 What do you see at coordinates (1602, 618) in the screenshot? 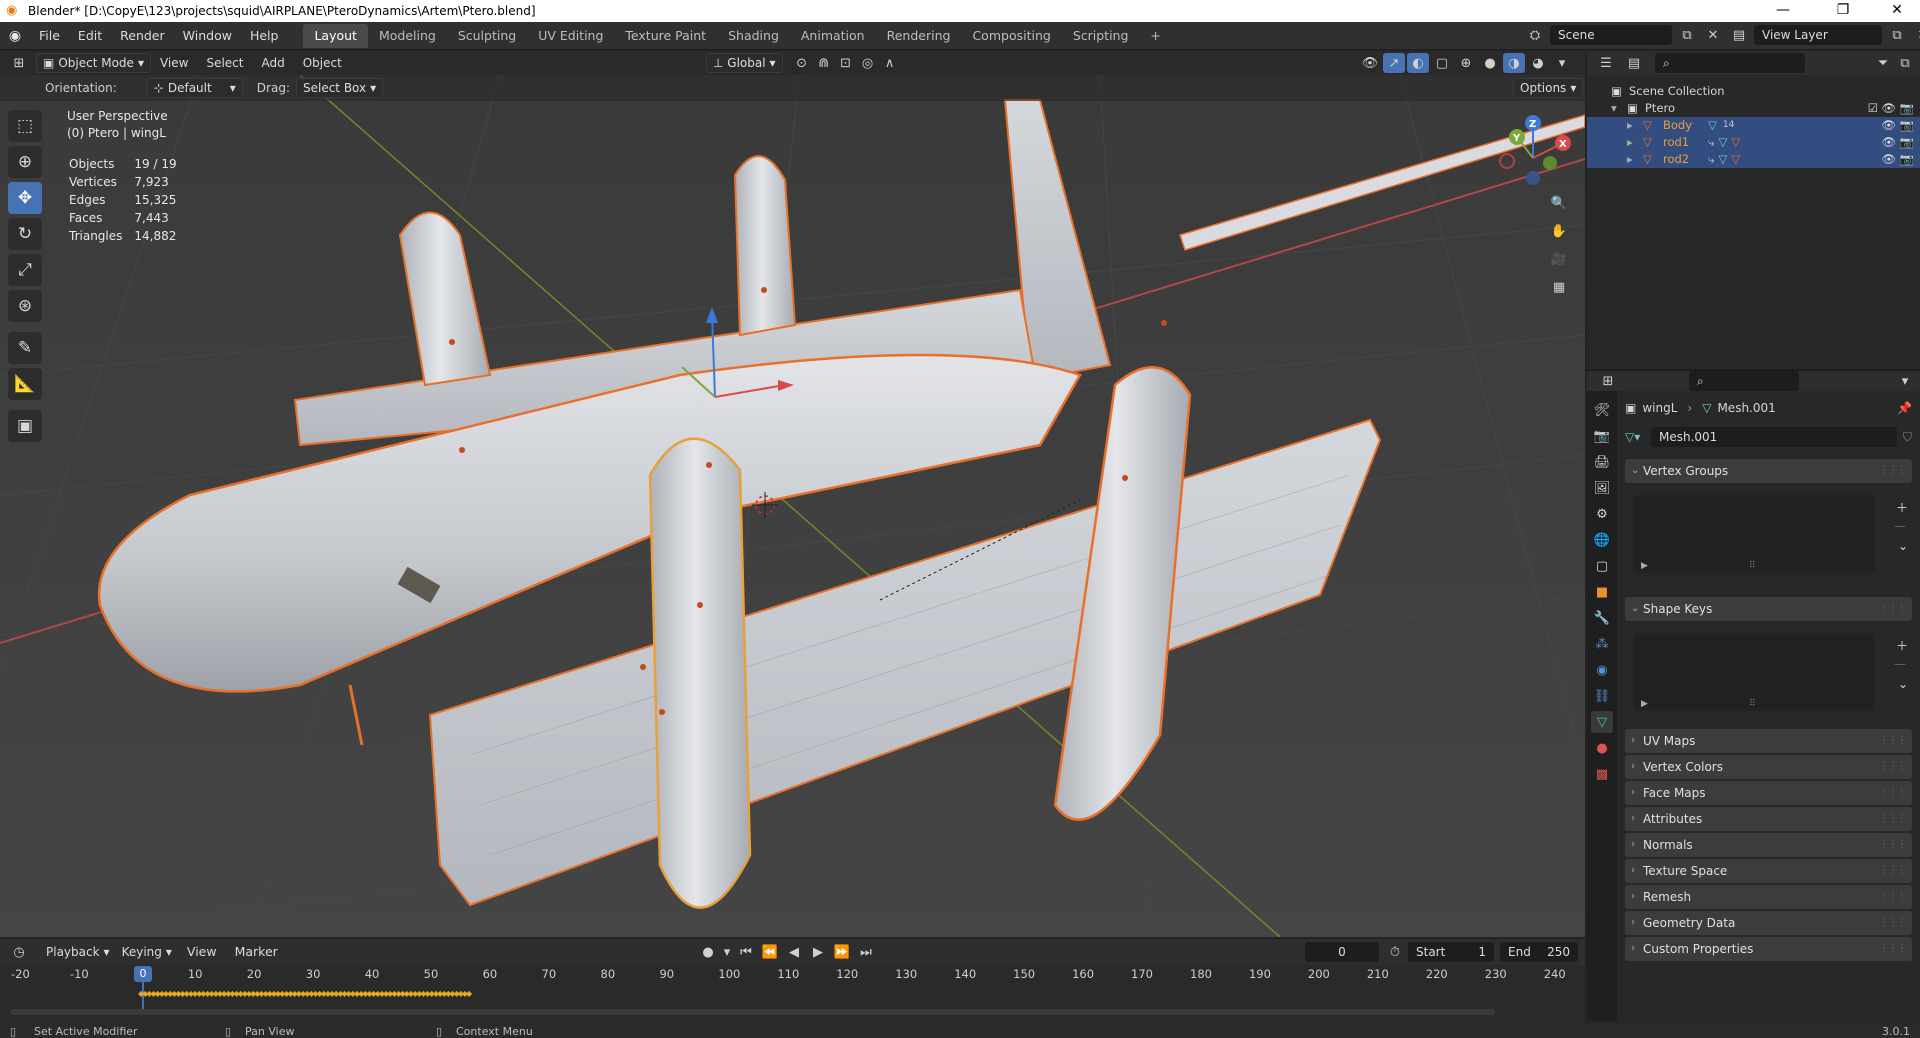
I see `modifier-tab-icon: 🔧` at bounding box center [1602, 618].